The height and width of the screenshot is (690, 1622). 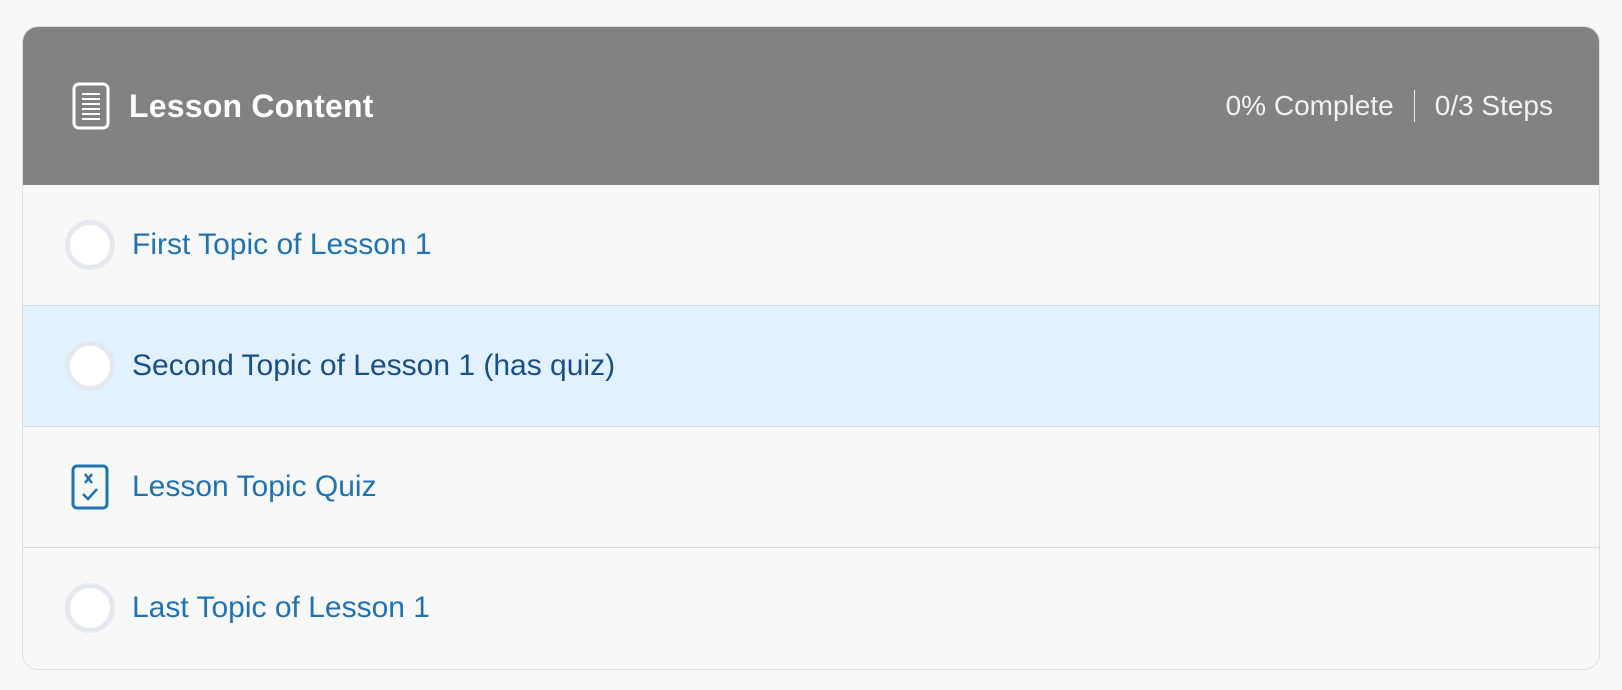 I want to click on header-title-group: Lesson Content, so click(x=222, y=106).